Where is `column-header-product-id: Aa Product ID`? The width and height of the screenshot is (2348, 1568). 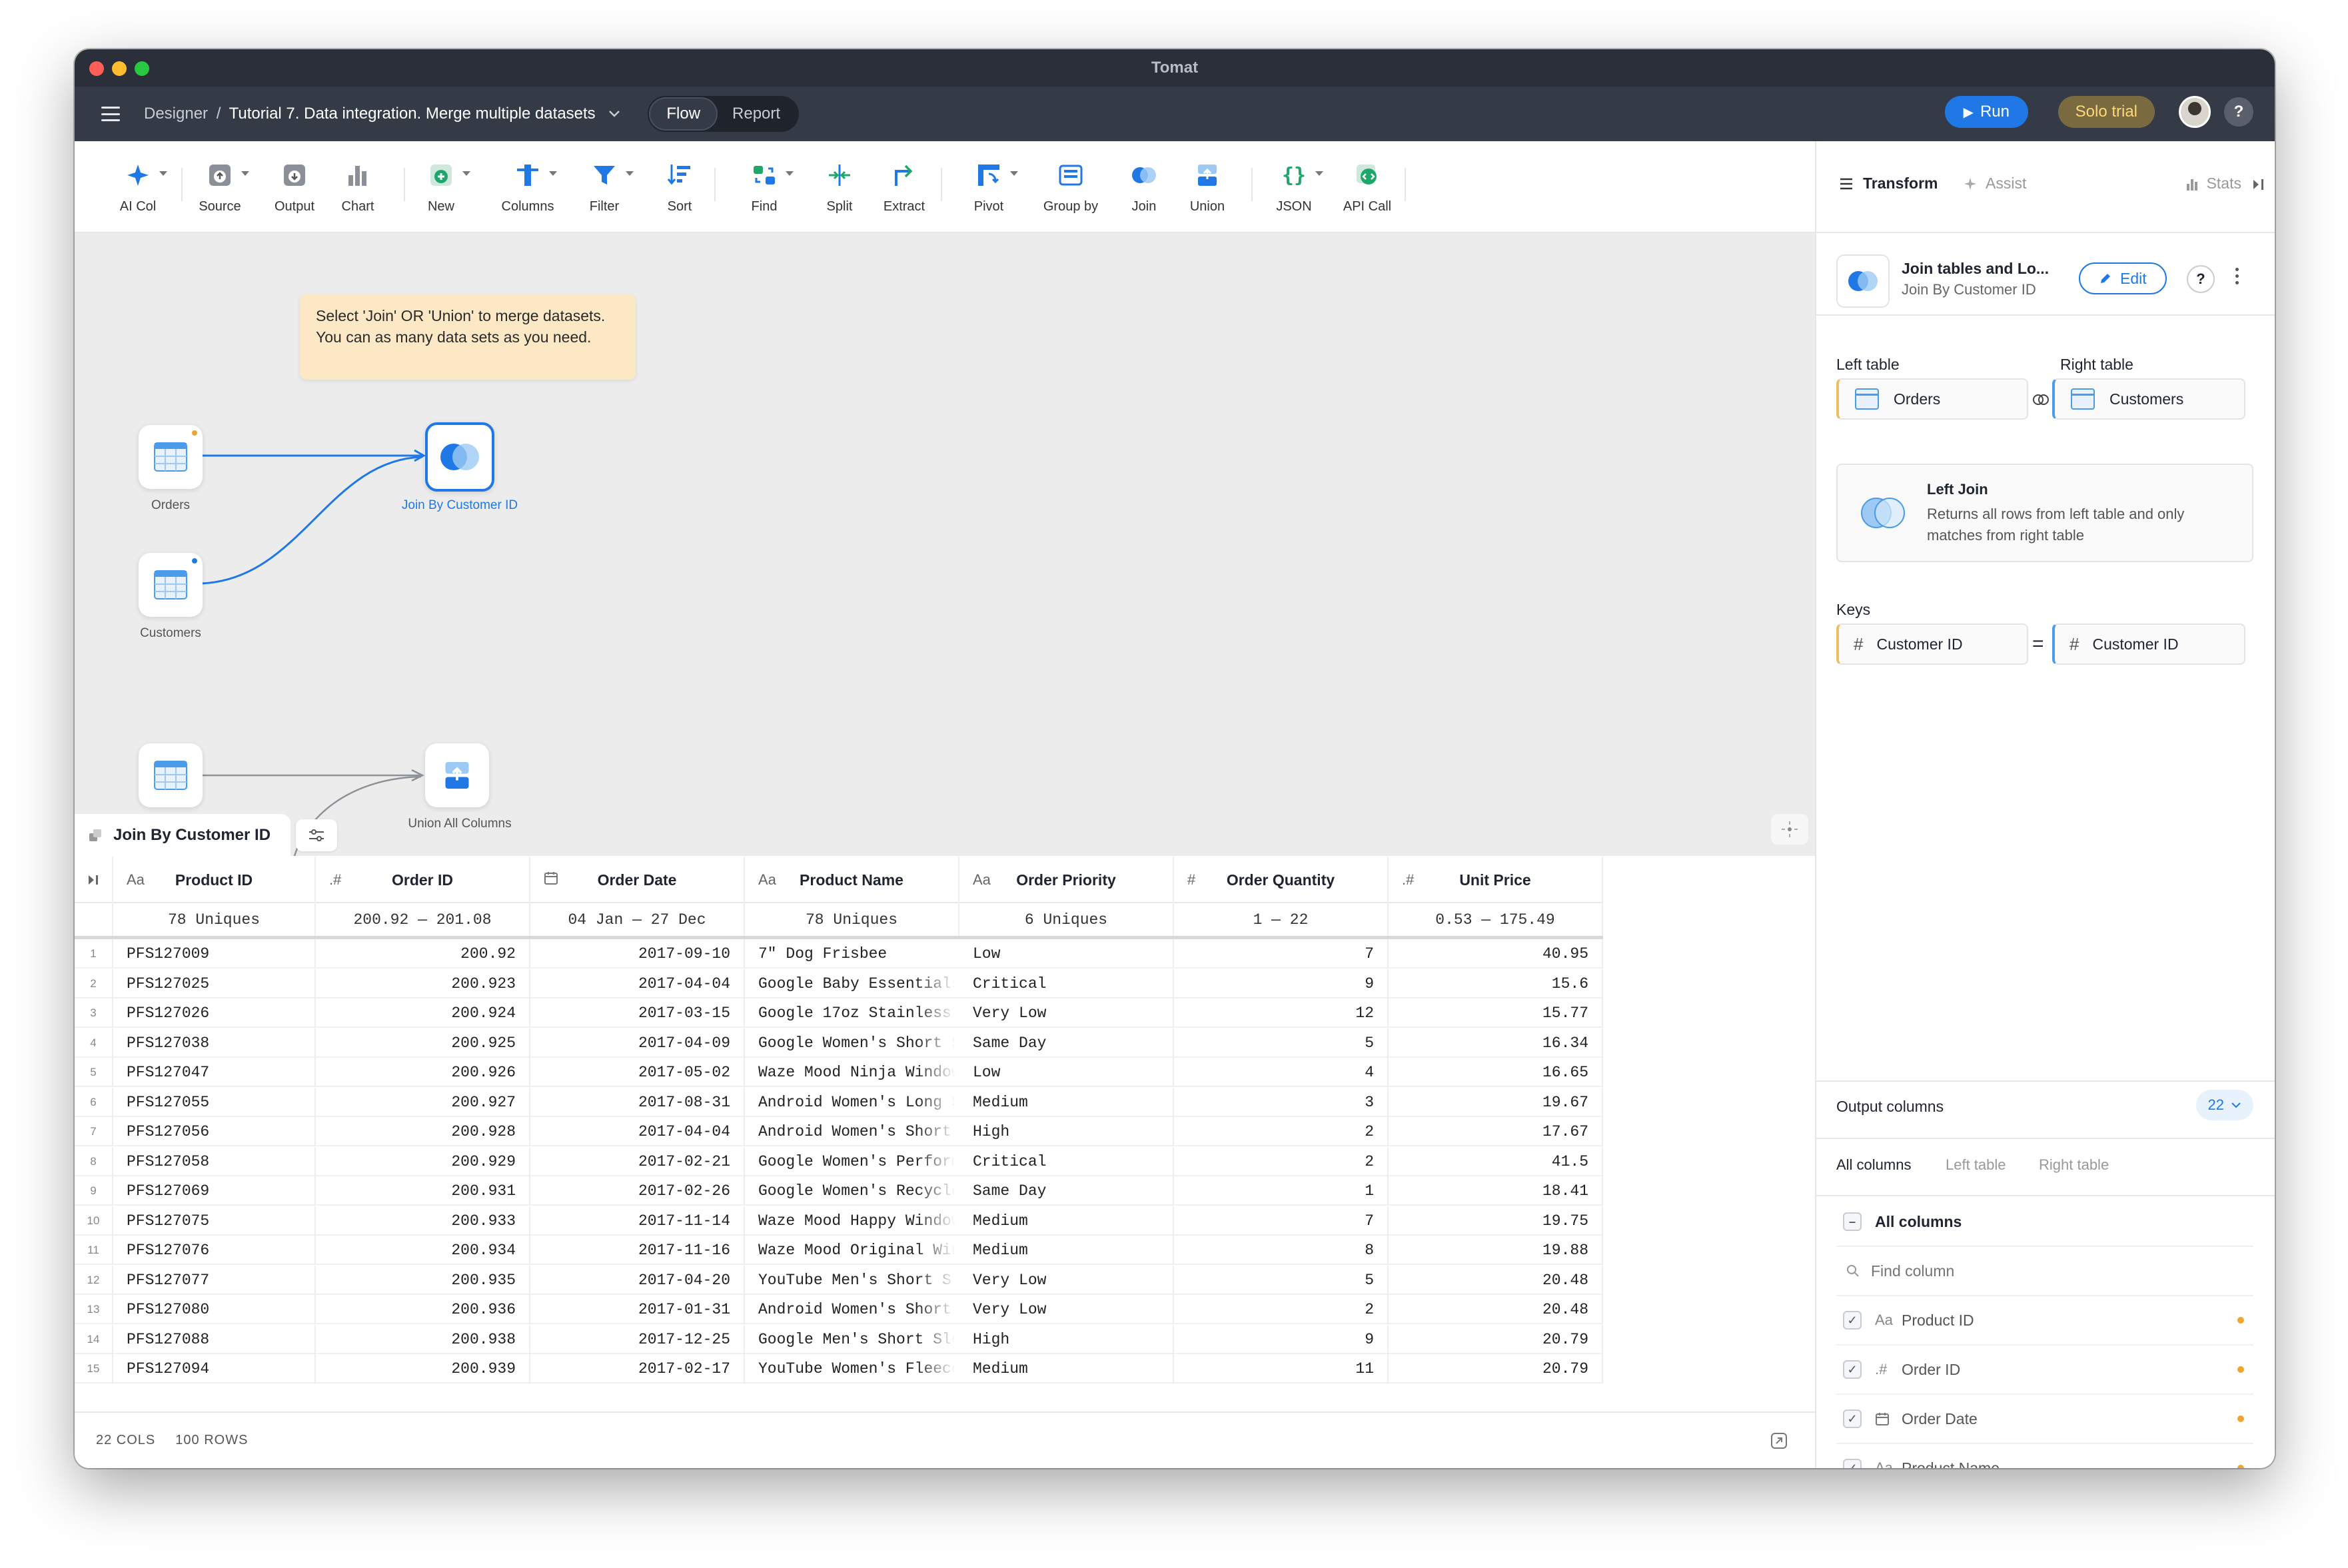
column-header-product-id: Aa Product ID is located at coordinates (214, 880).